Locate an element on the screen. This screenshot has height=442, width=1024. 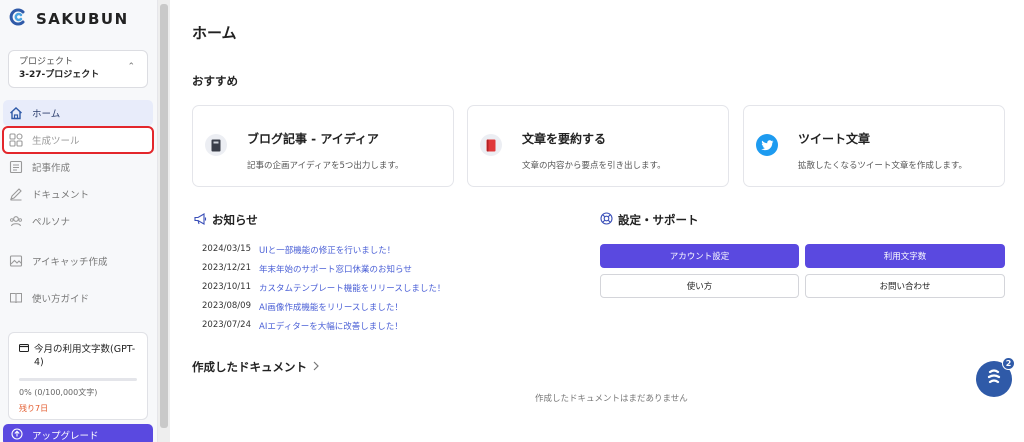
card-description: 文章の内容から要点を引き出します。 is located at coordinates (594, 166).